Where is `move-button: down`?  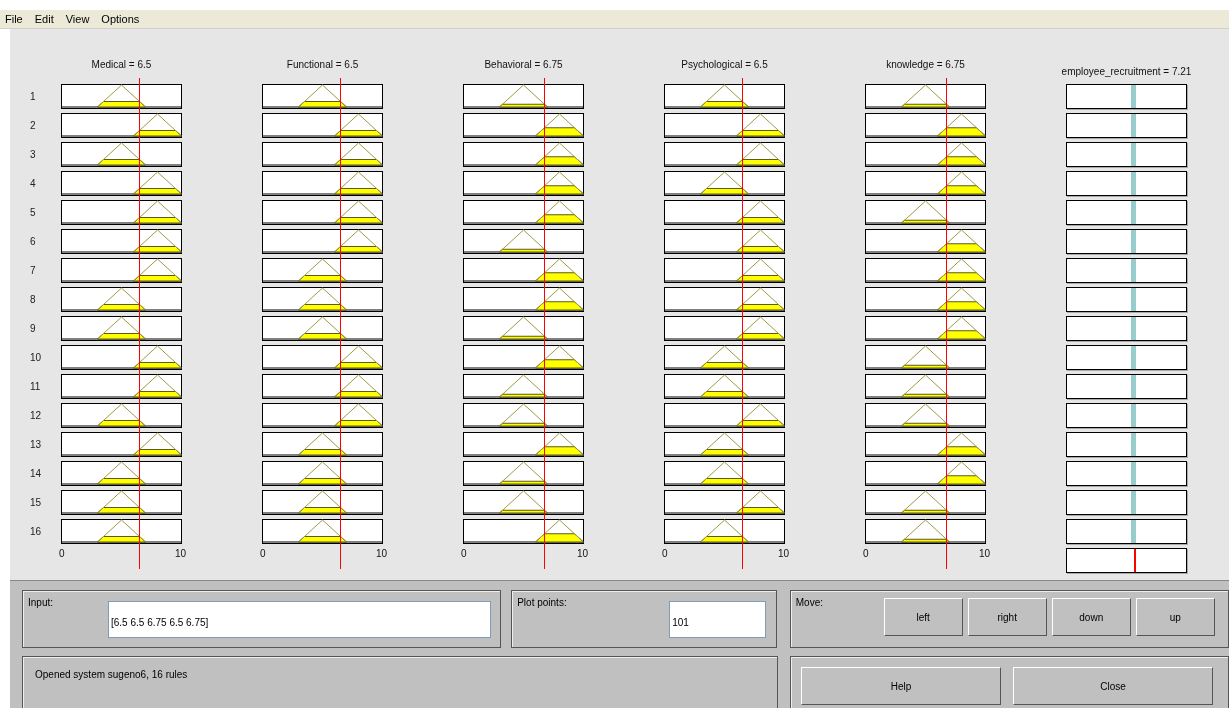 move-button: down is located at coordinates (1091, 617).